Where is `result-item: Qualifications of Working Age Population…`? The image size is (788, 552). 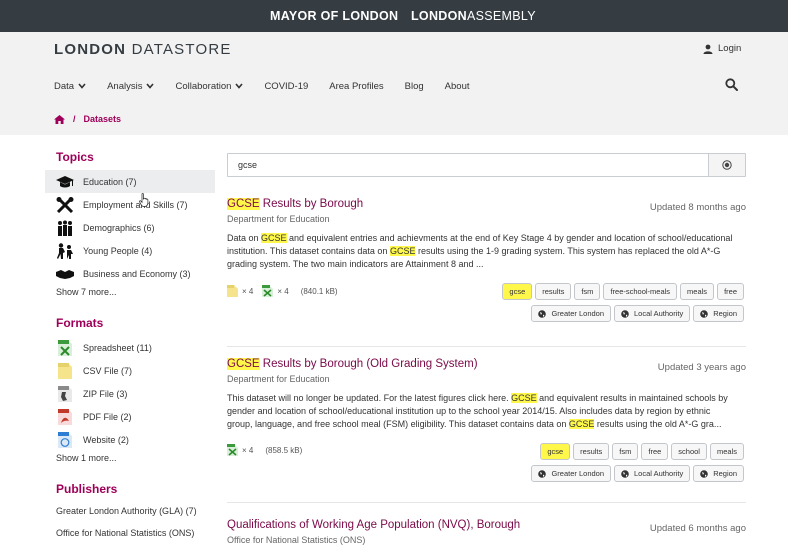 result-item: Qualifications of Working Age Population… is located at coordinates (486, 532).